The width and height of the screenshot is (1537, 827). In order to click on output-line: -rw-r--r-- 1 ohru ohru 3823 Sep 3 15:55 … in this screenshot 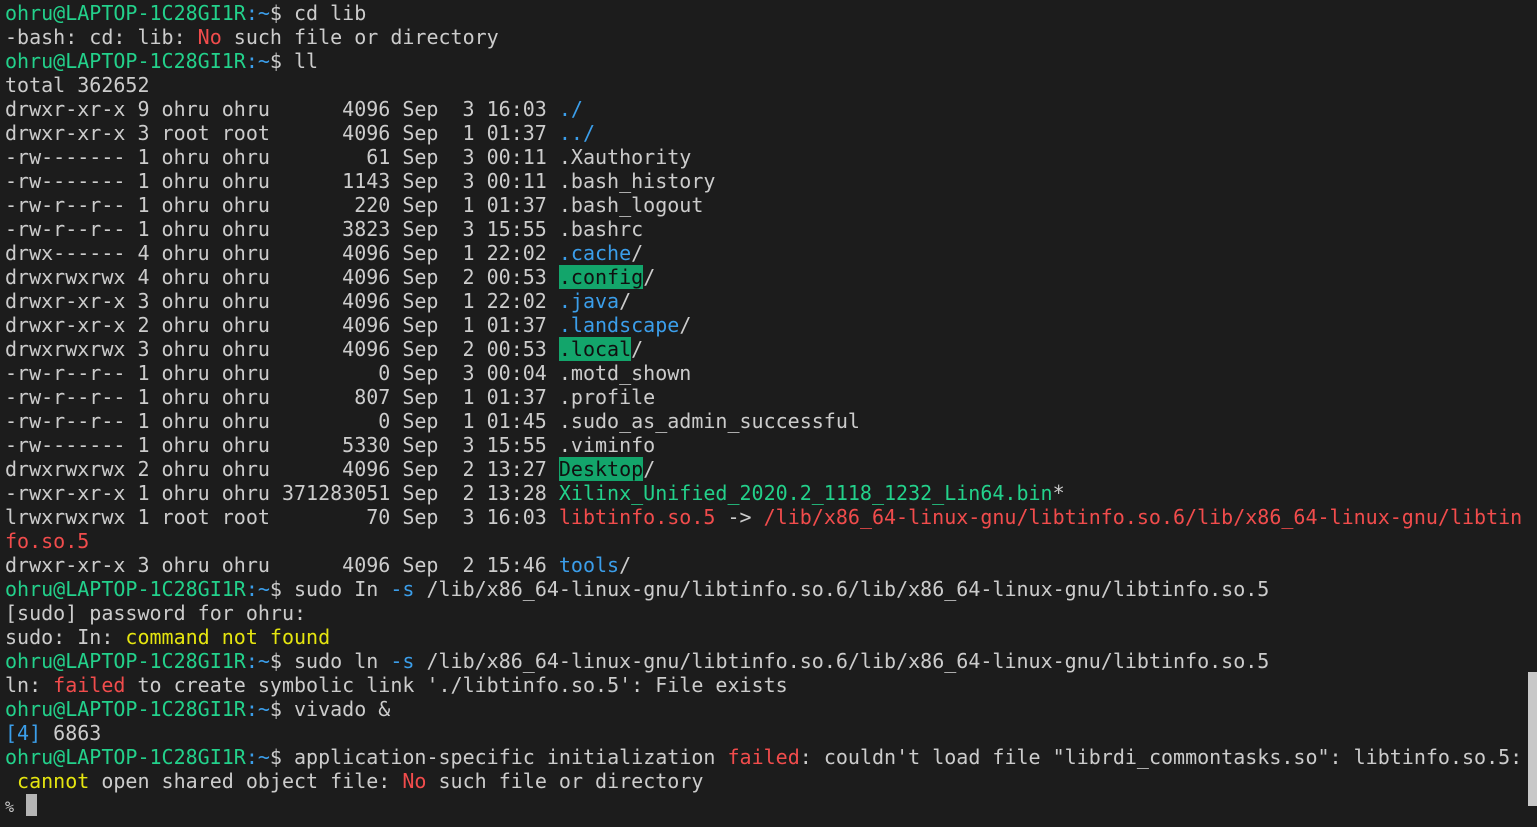, I will do `click(765, 229)`.